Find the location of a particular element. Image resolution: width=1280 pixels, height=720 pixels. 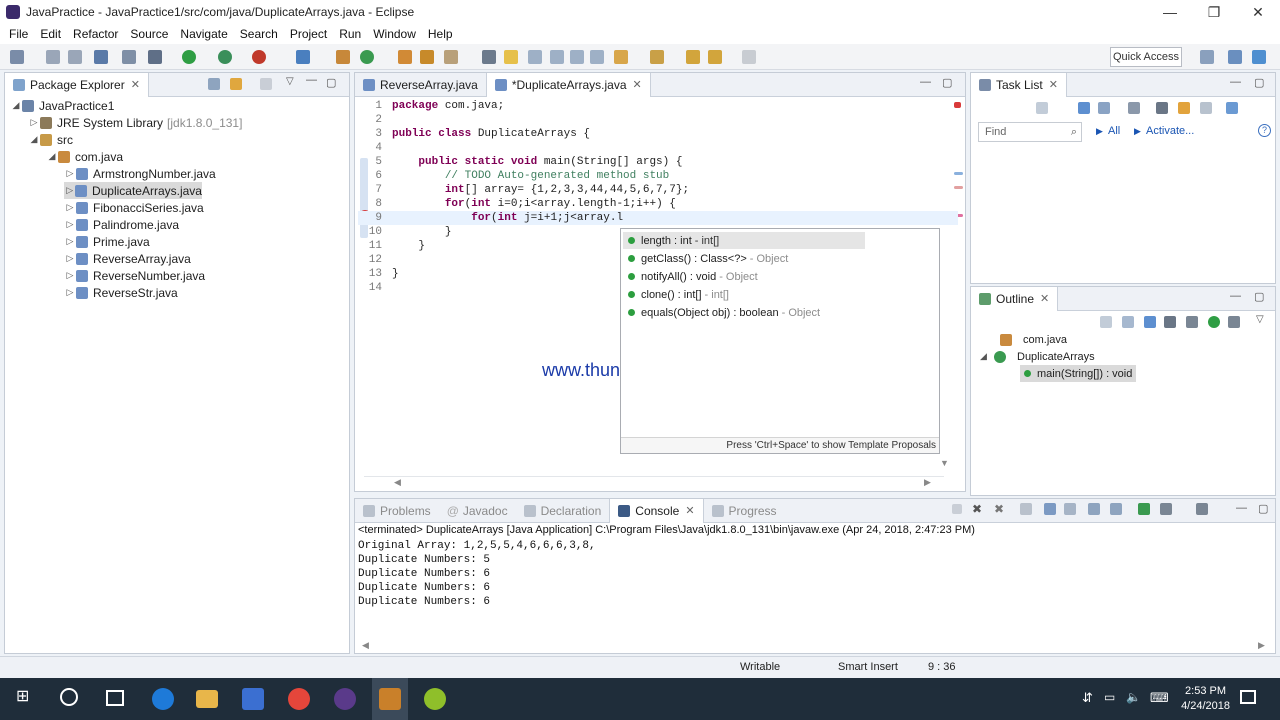

horizontal-scrollbar: ◀ ▶ is located at coordinates (654, 482).